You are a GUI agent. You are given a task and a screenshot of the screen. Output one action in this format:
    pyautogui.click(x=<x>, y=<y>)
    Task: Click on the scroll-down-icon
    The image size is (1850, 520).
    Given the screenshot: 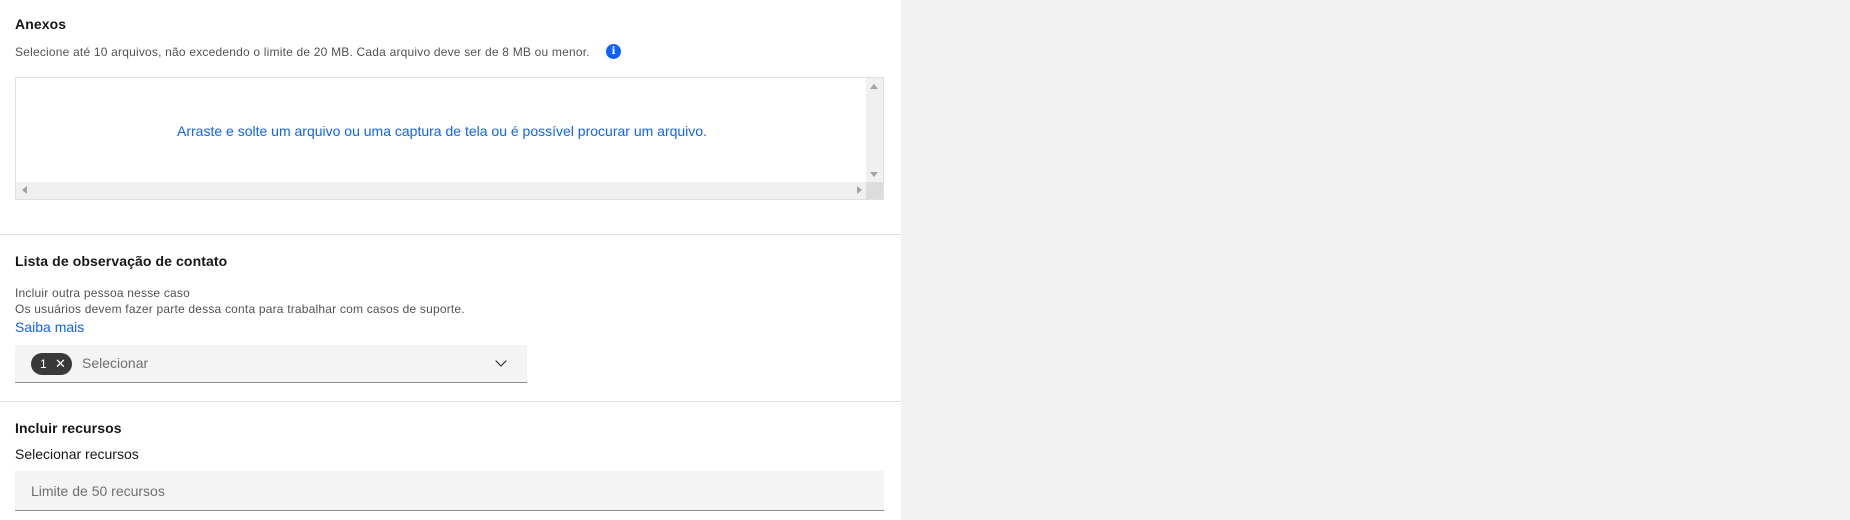 What is the action you would take?
    pyautogui.click(x=874, y=174)
    